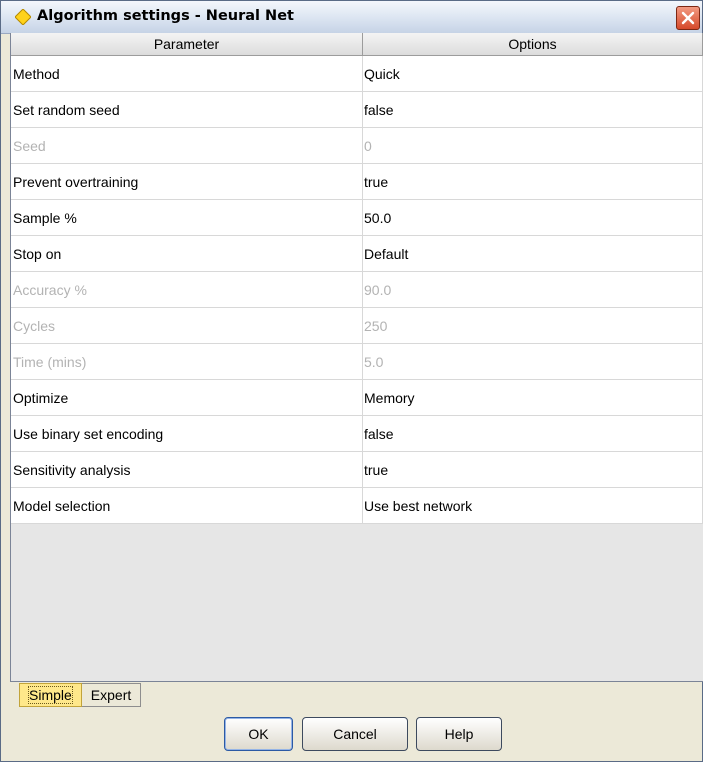  Describe the element at coordinates (187, 253) in the screenshot. I see `parameter-cell: Stop on` at that location.